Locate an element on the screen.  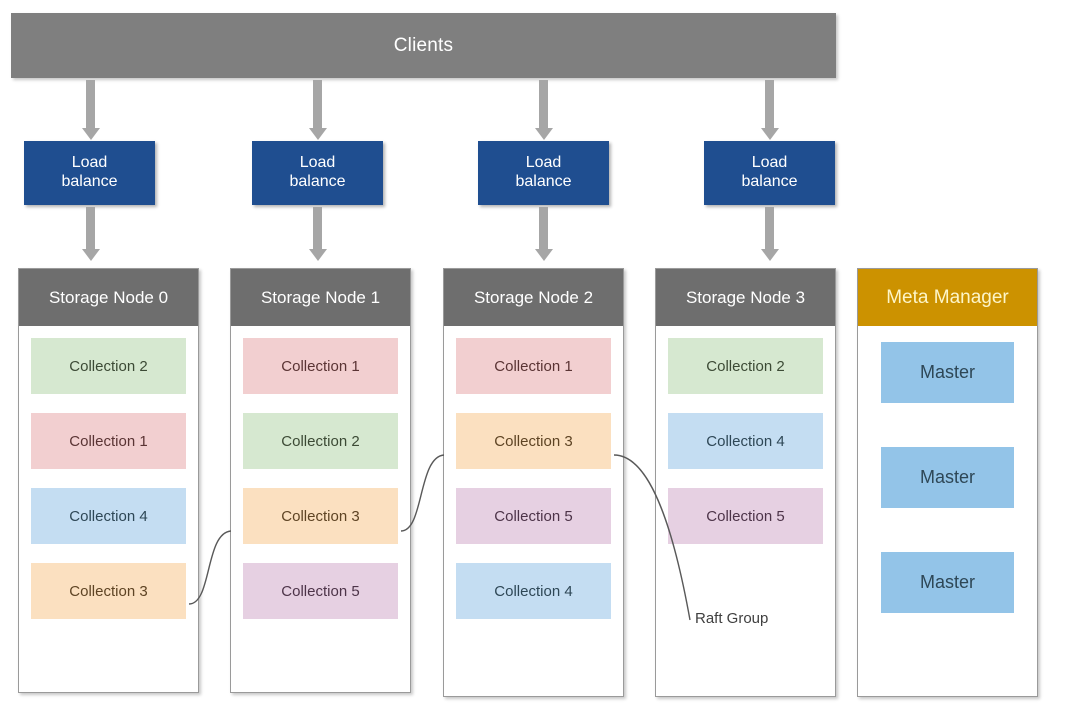
storage-node-3-title: Storage Node 3 is located at coordinates (745, 297).